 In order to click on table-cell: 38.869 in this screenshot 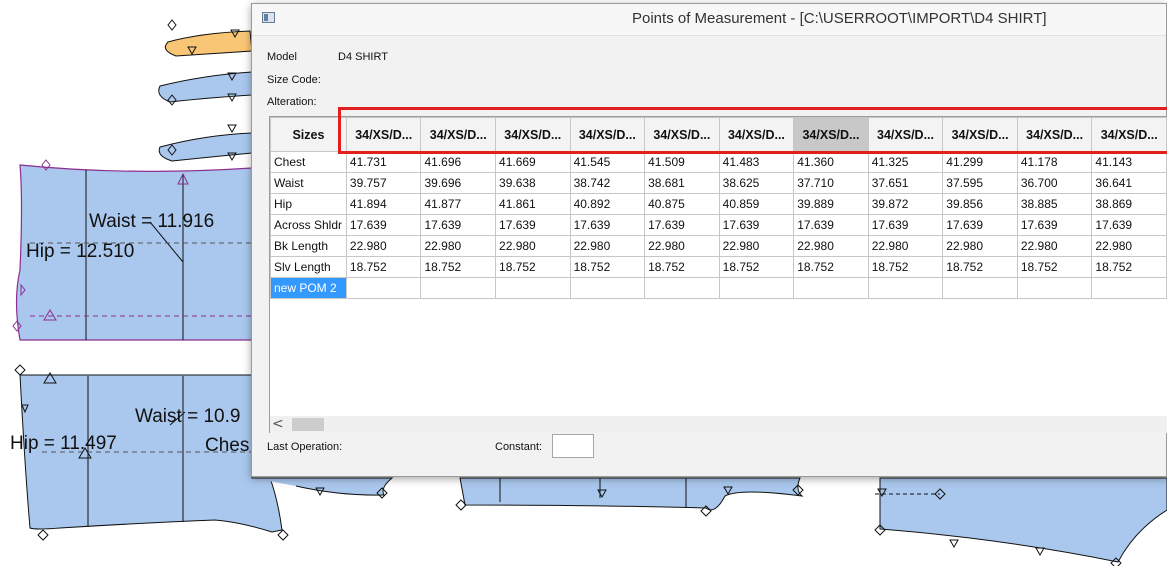, I will do `click(1129, 204)`.